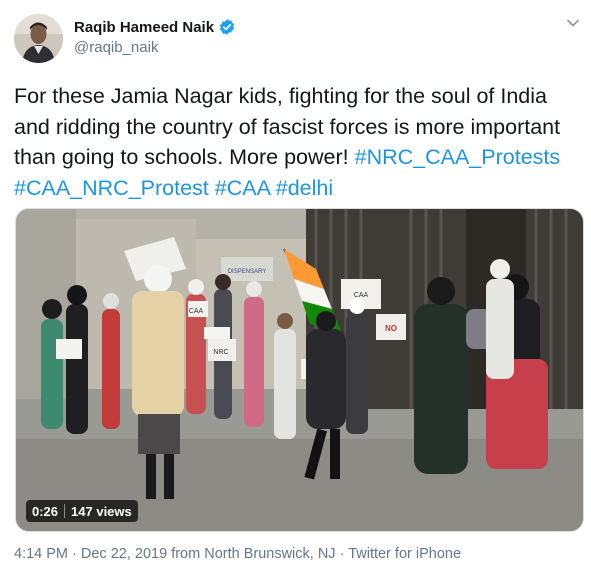  What do you see at coordinates (391, 328) in the screenshot?
I see `sign-text: NO` at bounding box center [391, 328].